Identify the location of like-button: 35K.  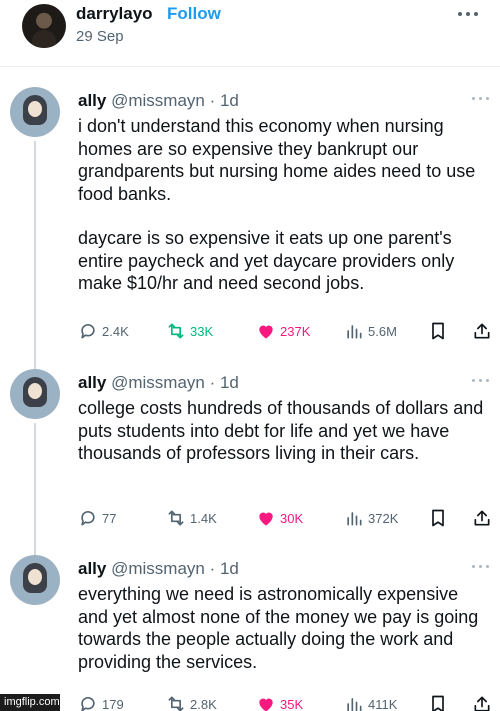
(279, 702).